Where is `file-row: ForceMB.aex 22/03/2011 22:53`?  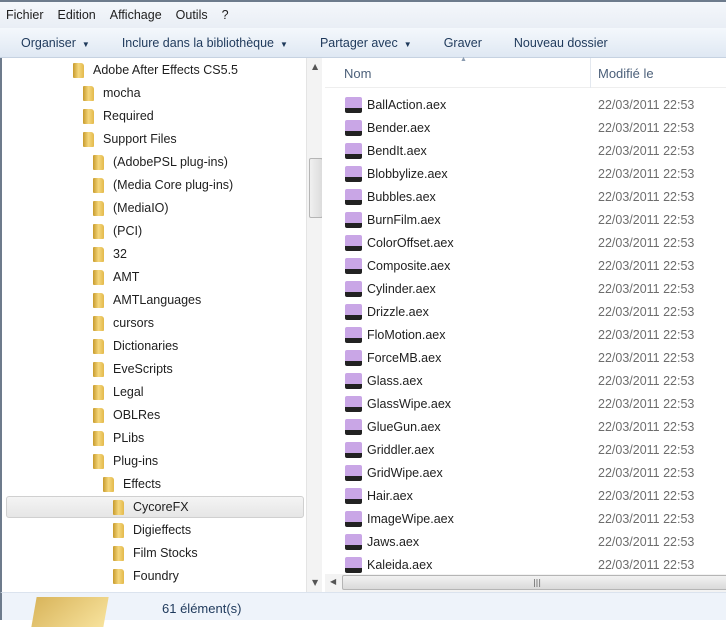
file-row: ForceMB.aex 22/03/2011 22:53 is located at coordinates (525, 358).